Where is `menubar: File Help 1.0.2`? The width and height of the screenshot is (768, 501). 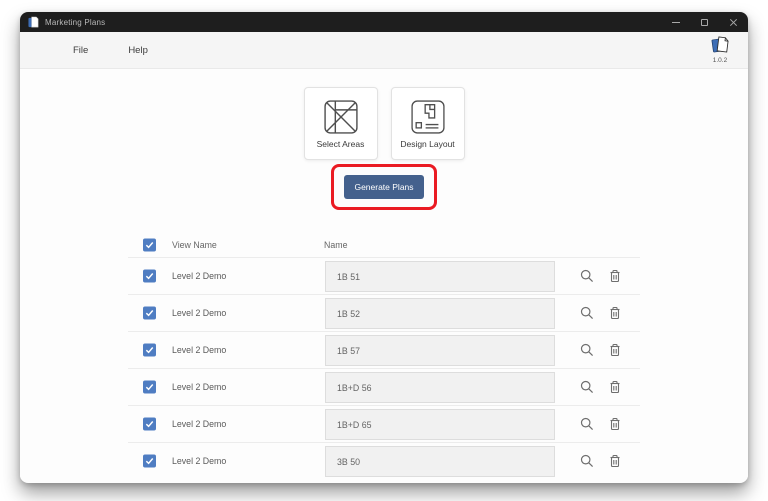
menubar: File Help 1.0.2 is located at coordinates (384, 50).